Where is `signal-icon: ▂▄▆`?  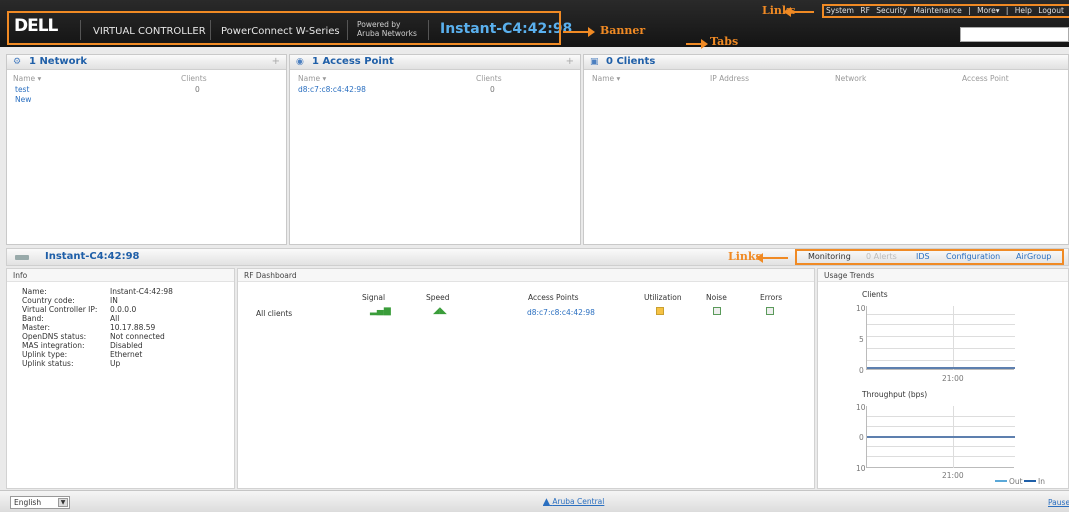 signal-icon: ▂▄▆ is located at coordinates (380, 311).